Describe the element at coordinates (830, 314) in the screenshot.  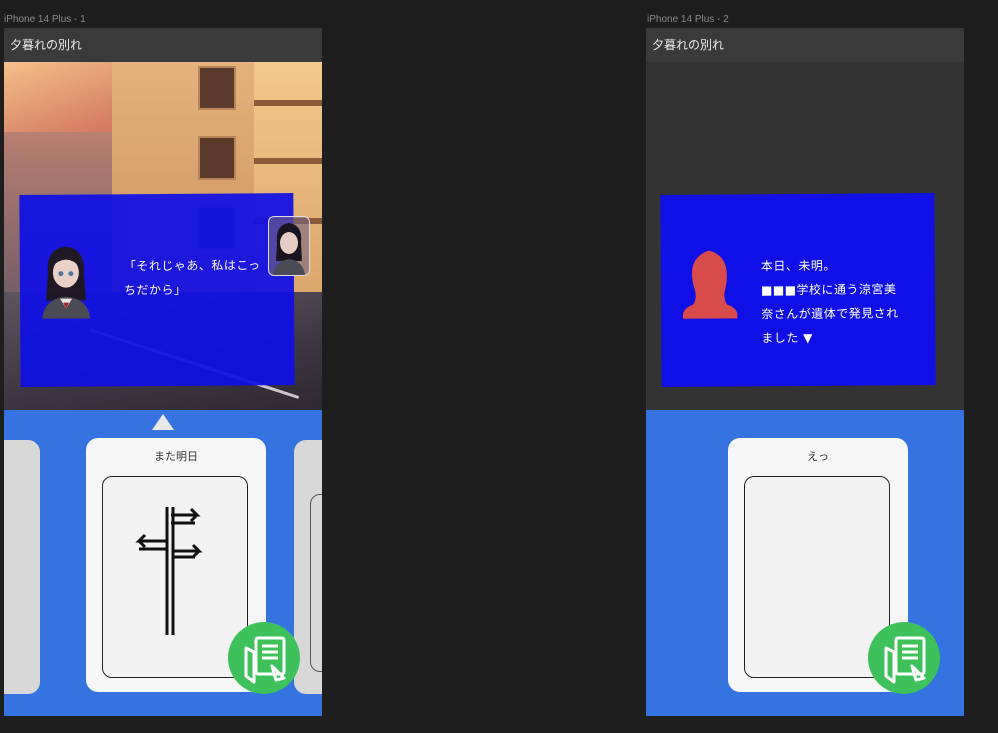
I see `dialog-line: 奈さんが遺体で発見され` at that location.